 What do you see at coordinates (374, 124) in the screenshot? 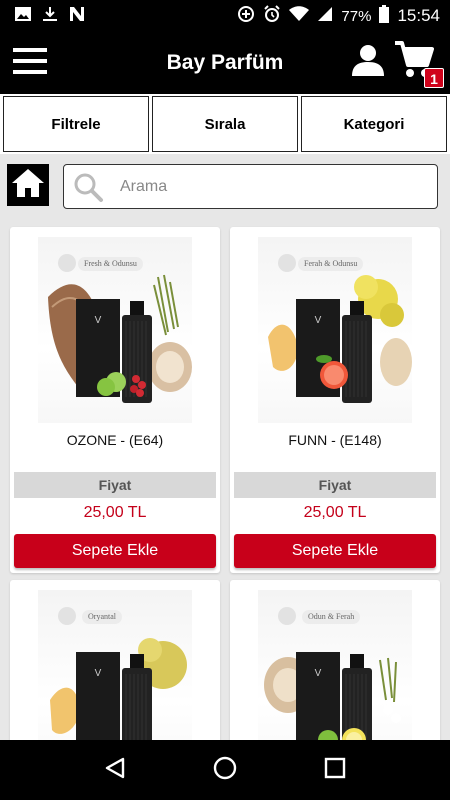
I see `category-button: Kategori` at bounding box center [374, 124].